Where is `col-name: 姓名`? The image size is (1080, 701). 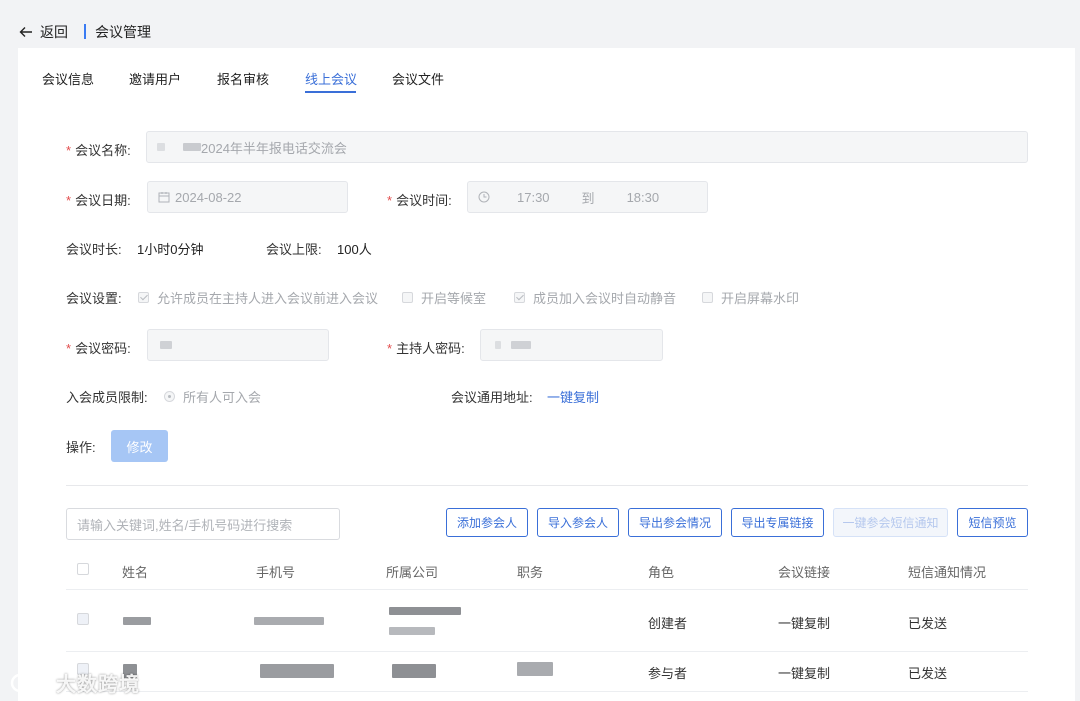 col-name: 姓名 is located at coordinates (135, 572).